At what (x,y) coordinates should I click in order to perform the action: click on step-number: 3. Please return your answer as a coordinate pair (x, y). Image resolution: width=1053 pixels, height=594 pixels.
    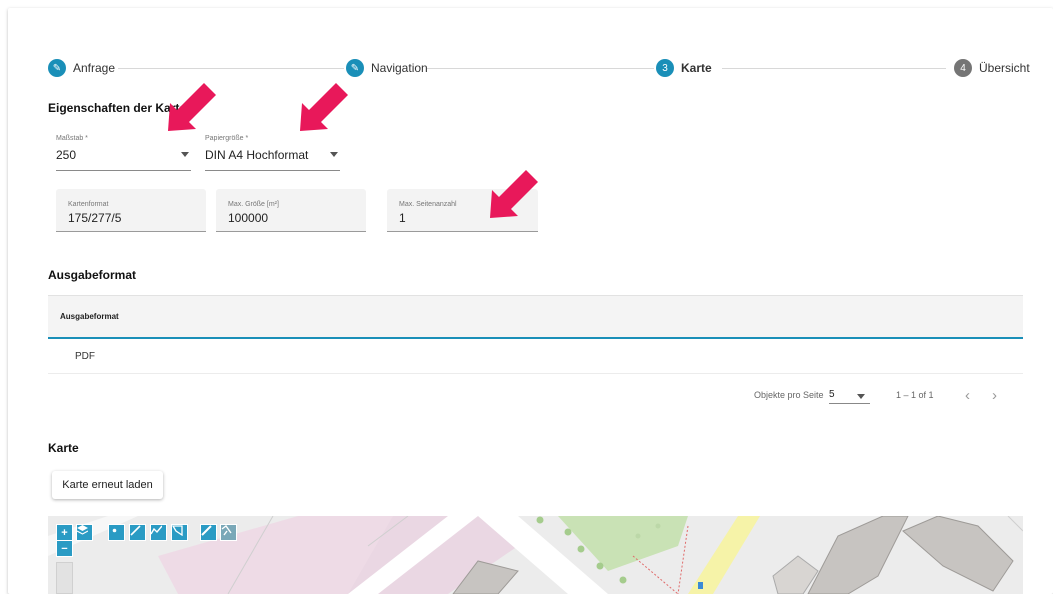
    Looking at the image, I should click on (665, 68).